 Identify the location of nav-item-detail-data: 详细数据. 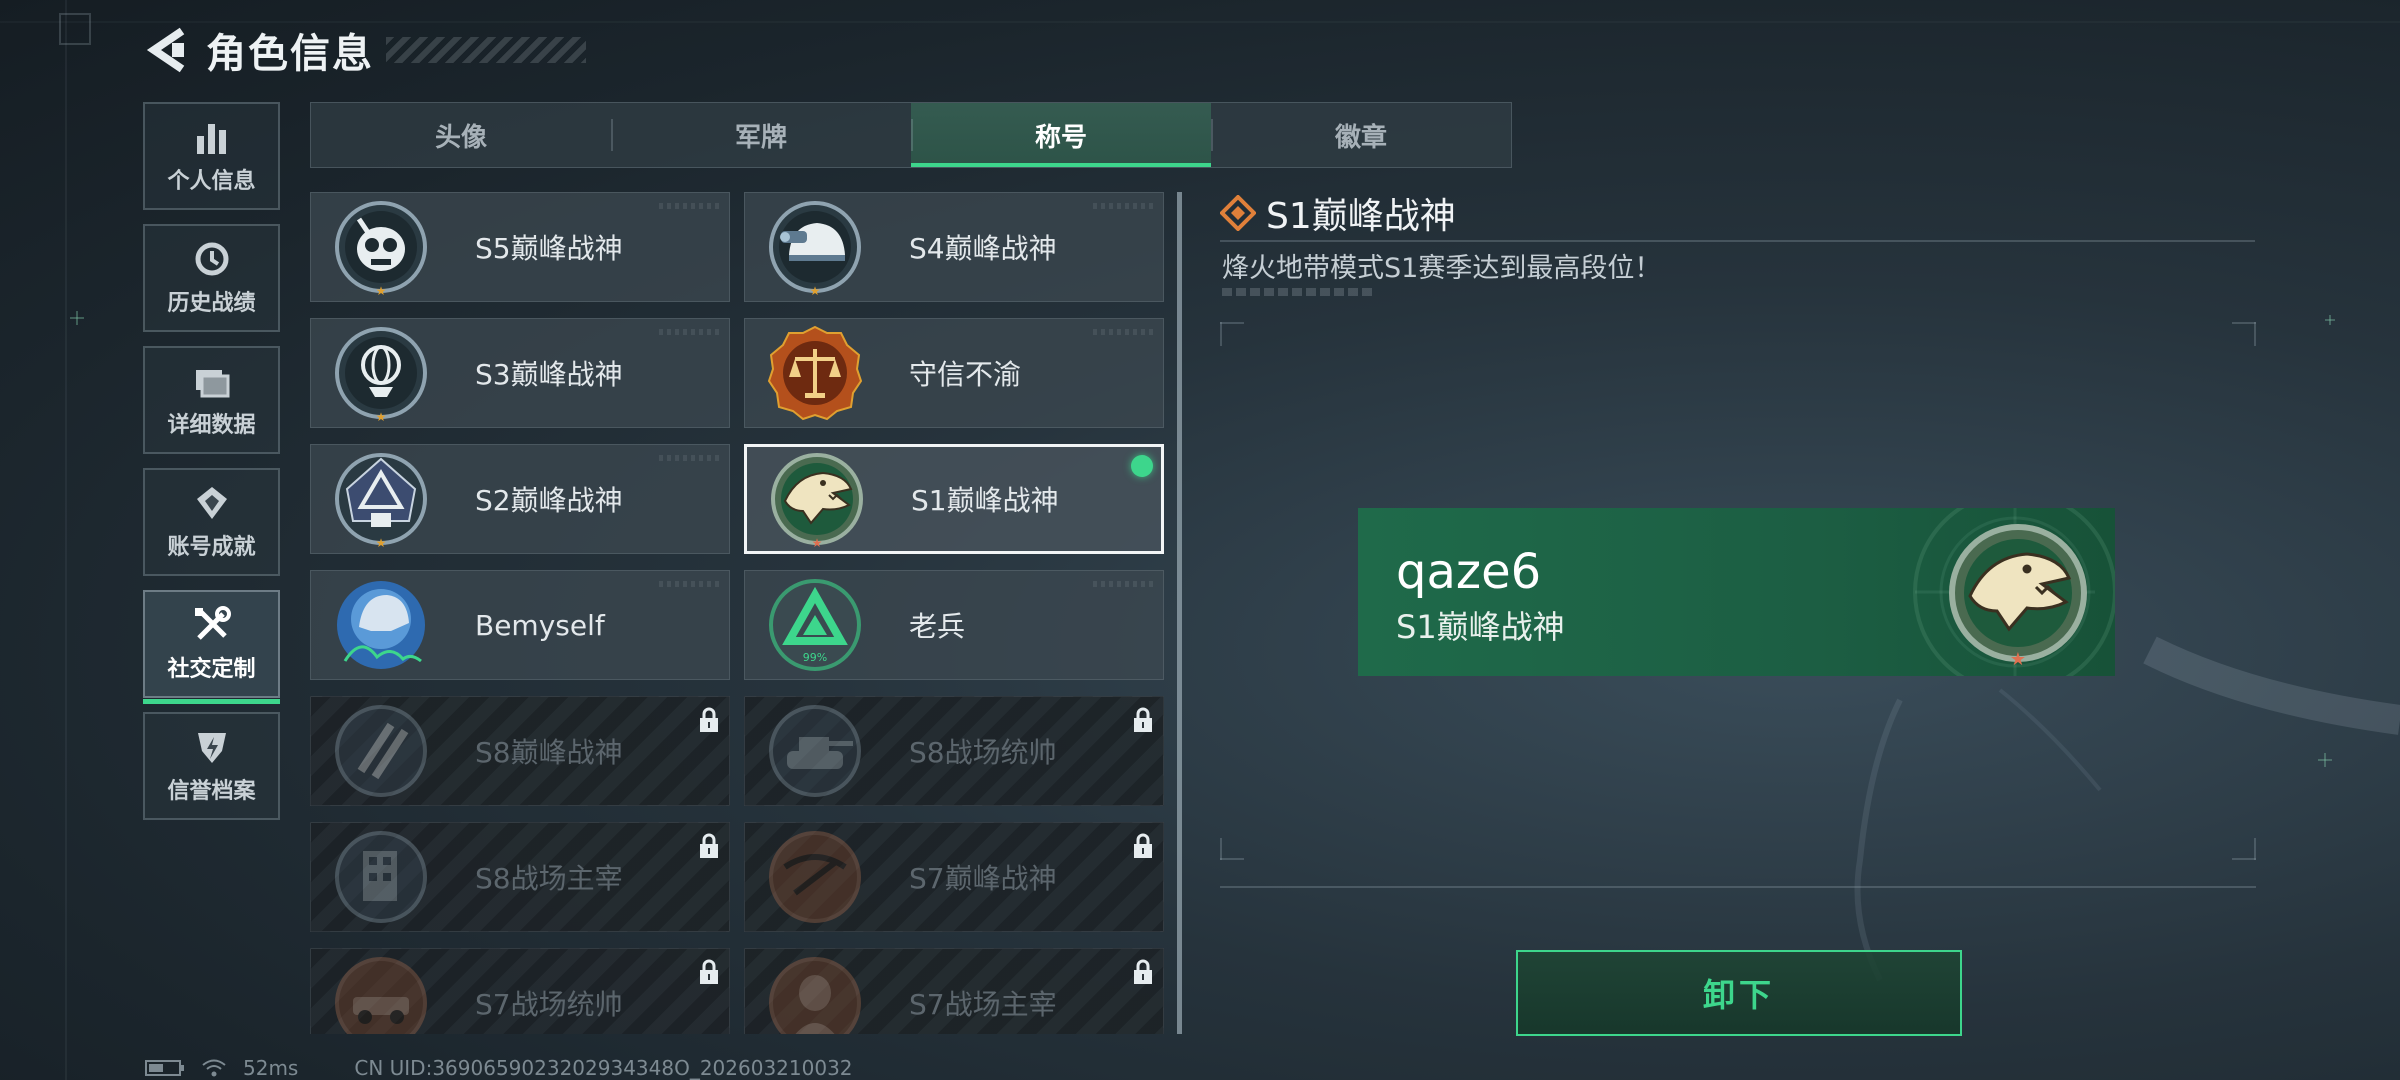
(211, 400).